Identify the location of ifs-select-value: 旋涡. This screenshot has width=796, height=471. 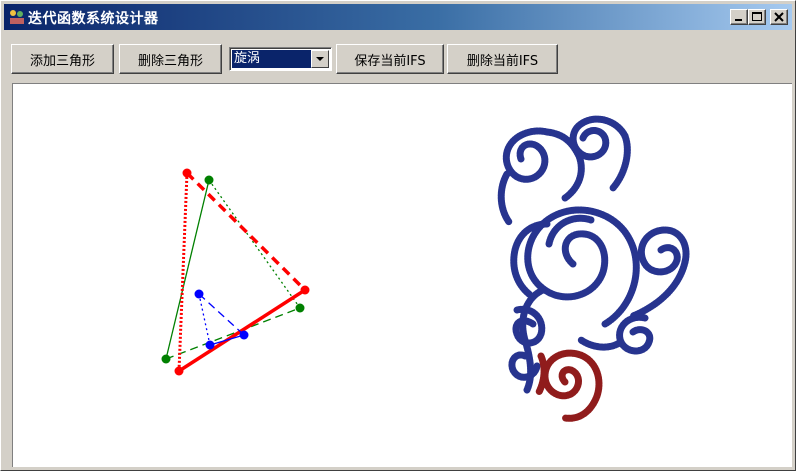
(271, 59).